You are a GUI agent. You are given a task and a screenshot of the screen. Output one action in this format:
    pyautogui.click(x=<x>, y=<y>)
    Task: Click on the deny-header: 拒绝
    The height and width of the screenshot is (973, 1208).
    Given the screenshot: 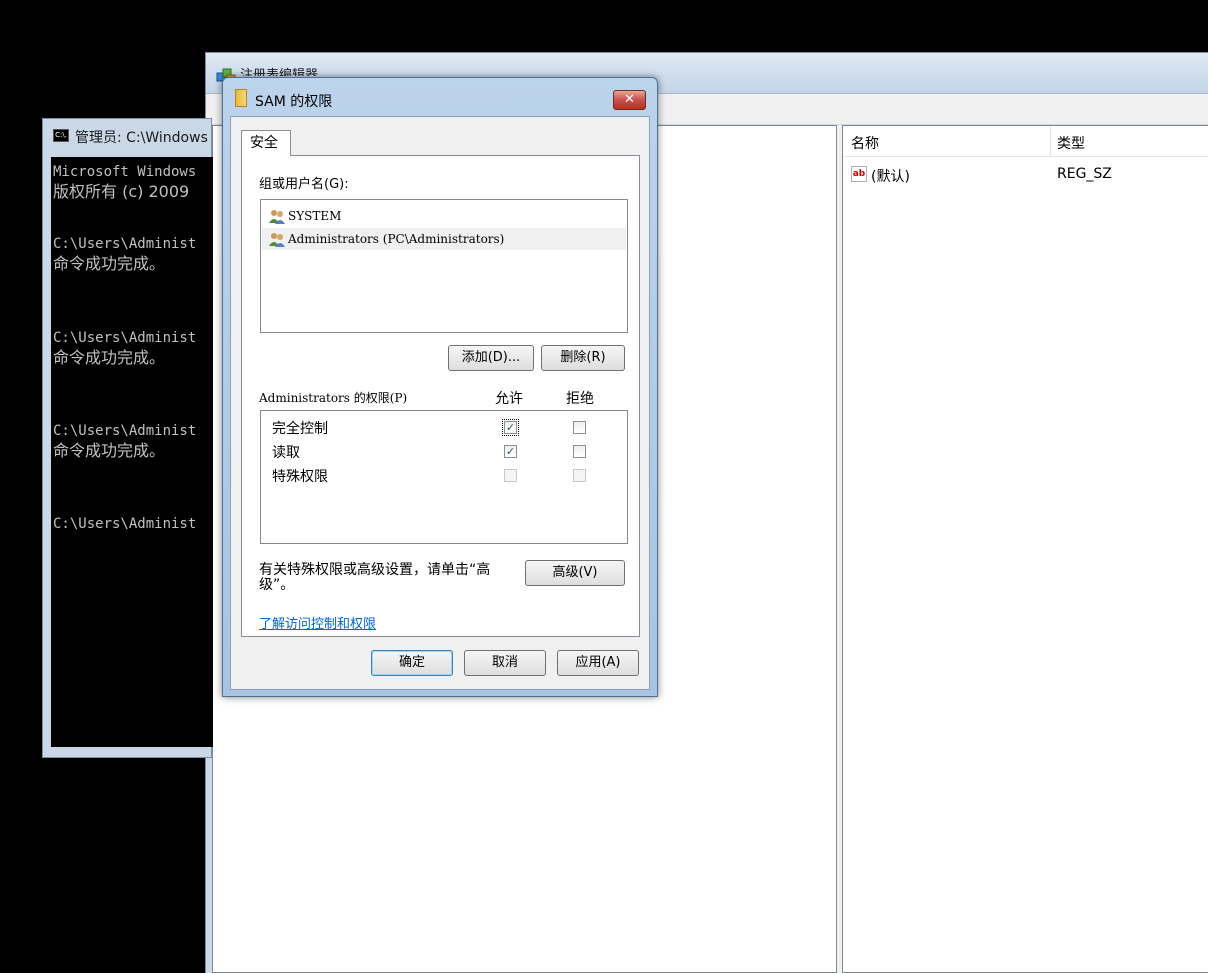 What is the action you would take?
    pyautogui.click(x=580, y=399)
    